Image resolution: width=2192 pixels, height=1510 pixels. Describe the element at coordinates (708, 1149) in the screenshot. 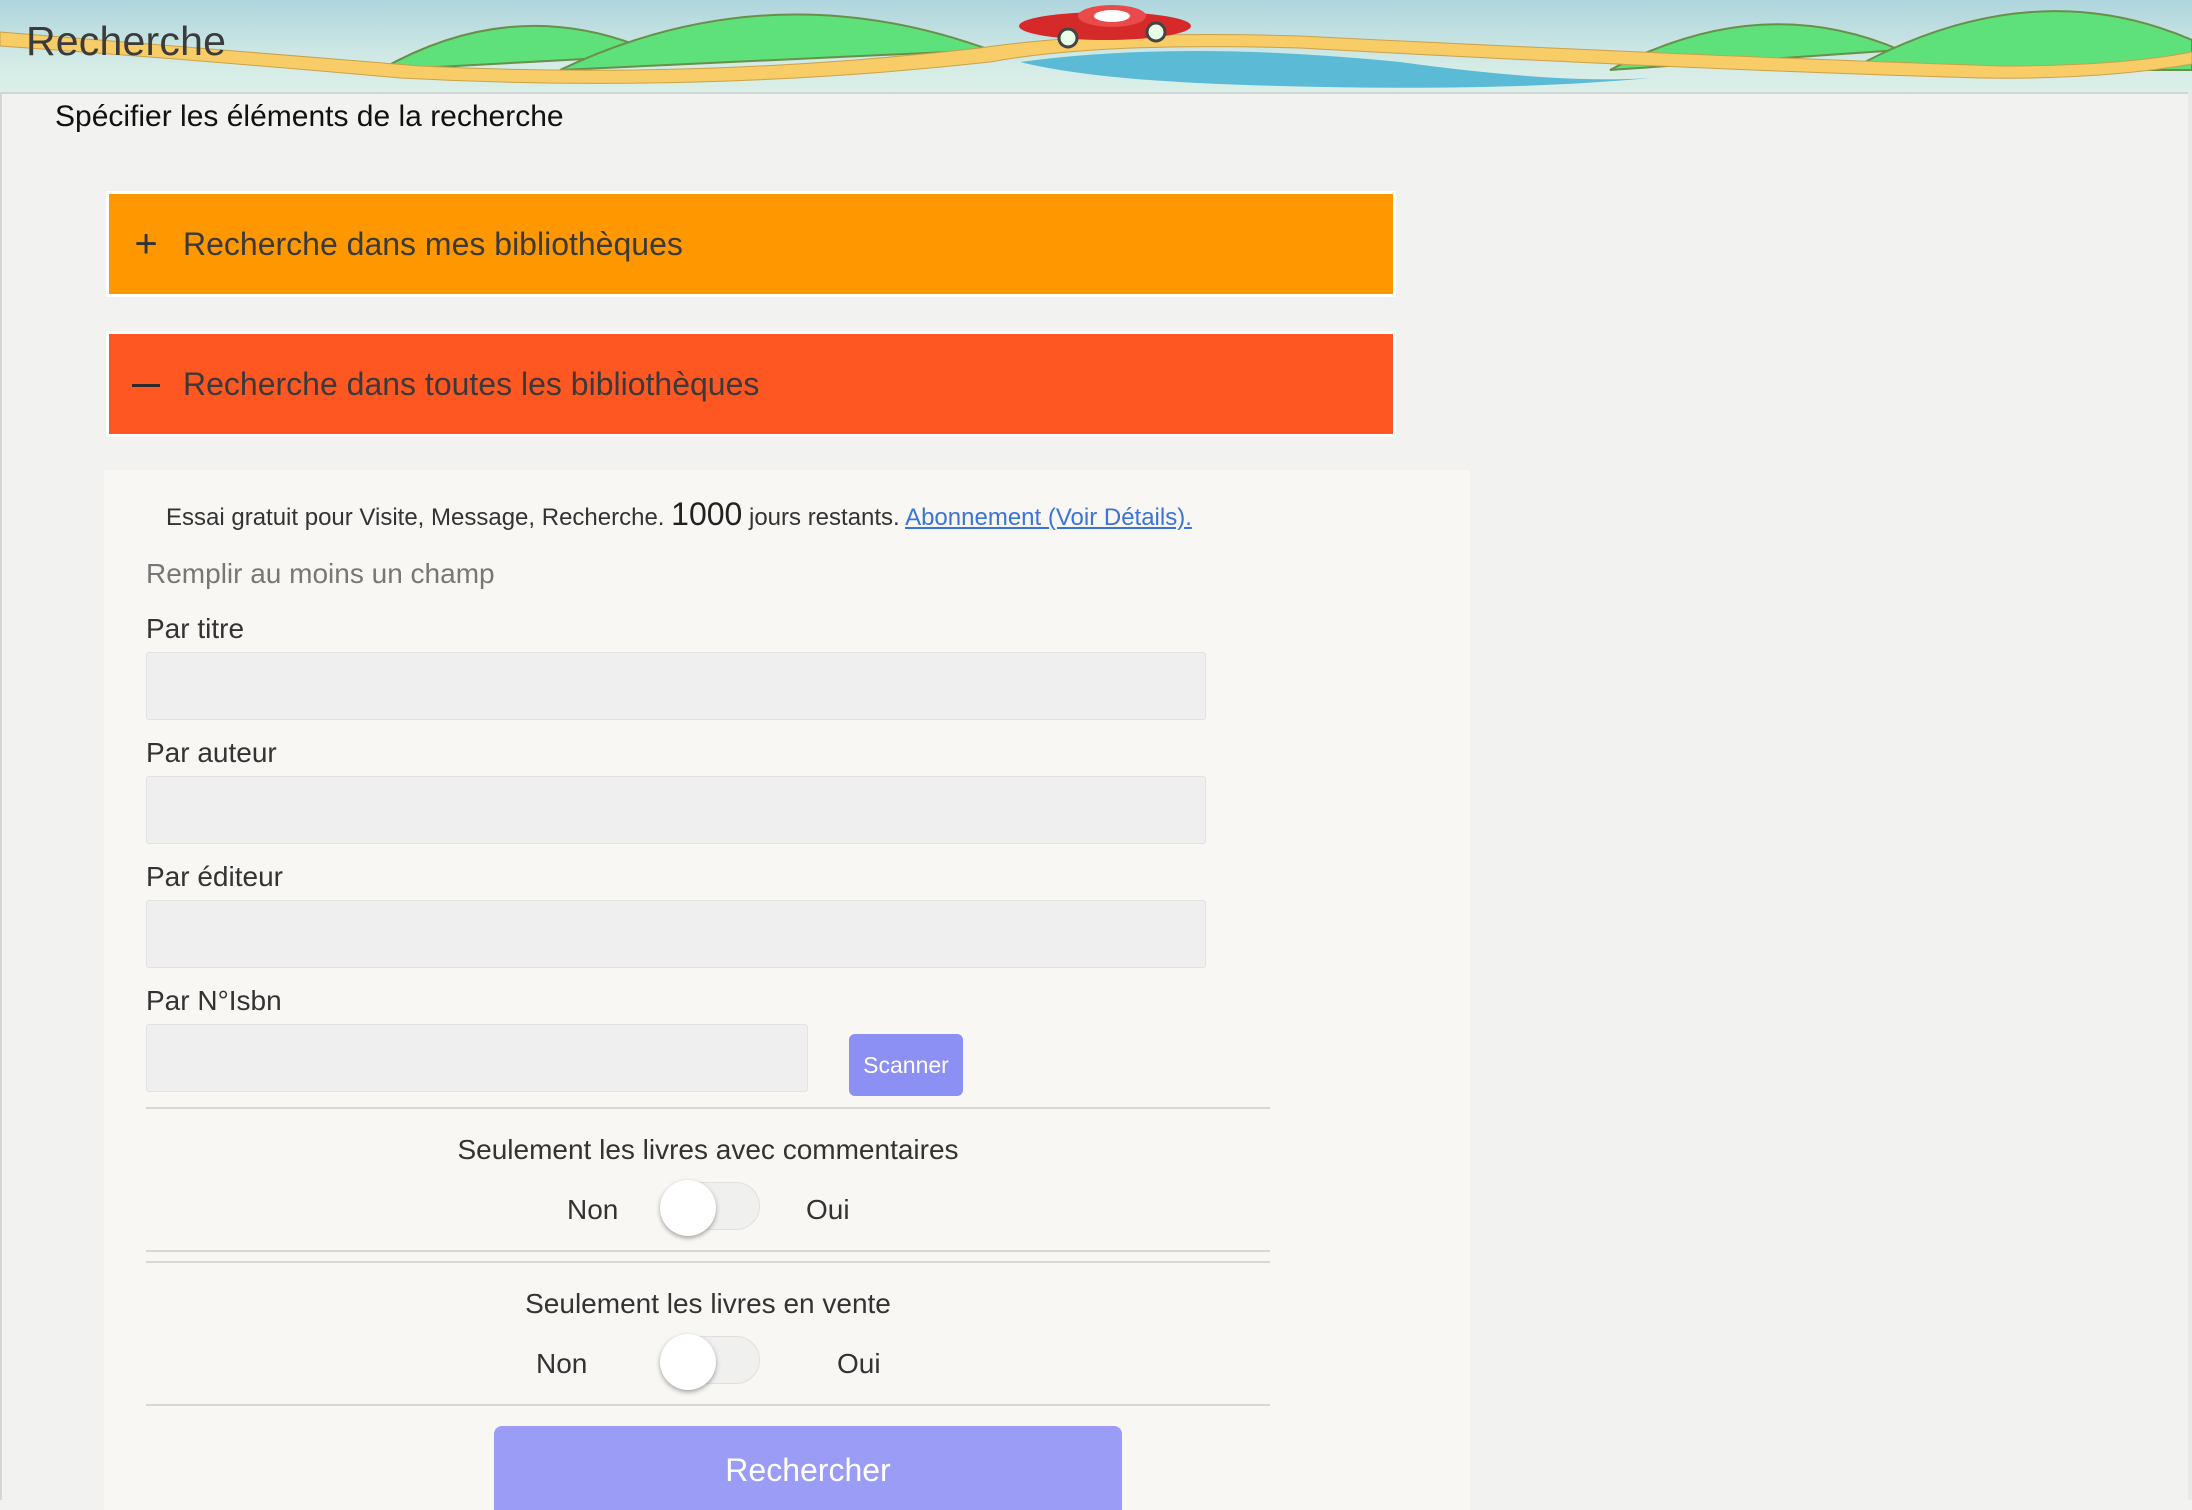

I see `toggle-comments-title: Seulement les livres avec commentaires` at that location.